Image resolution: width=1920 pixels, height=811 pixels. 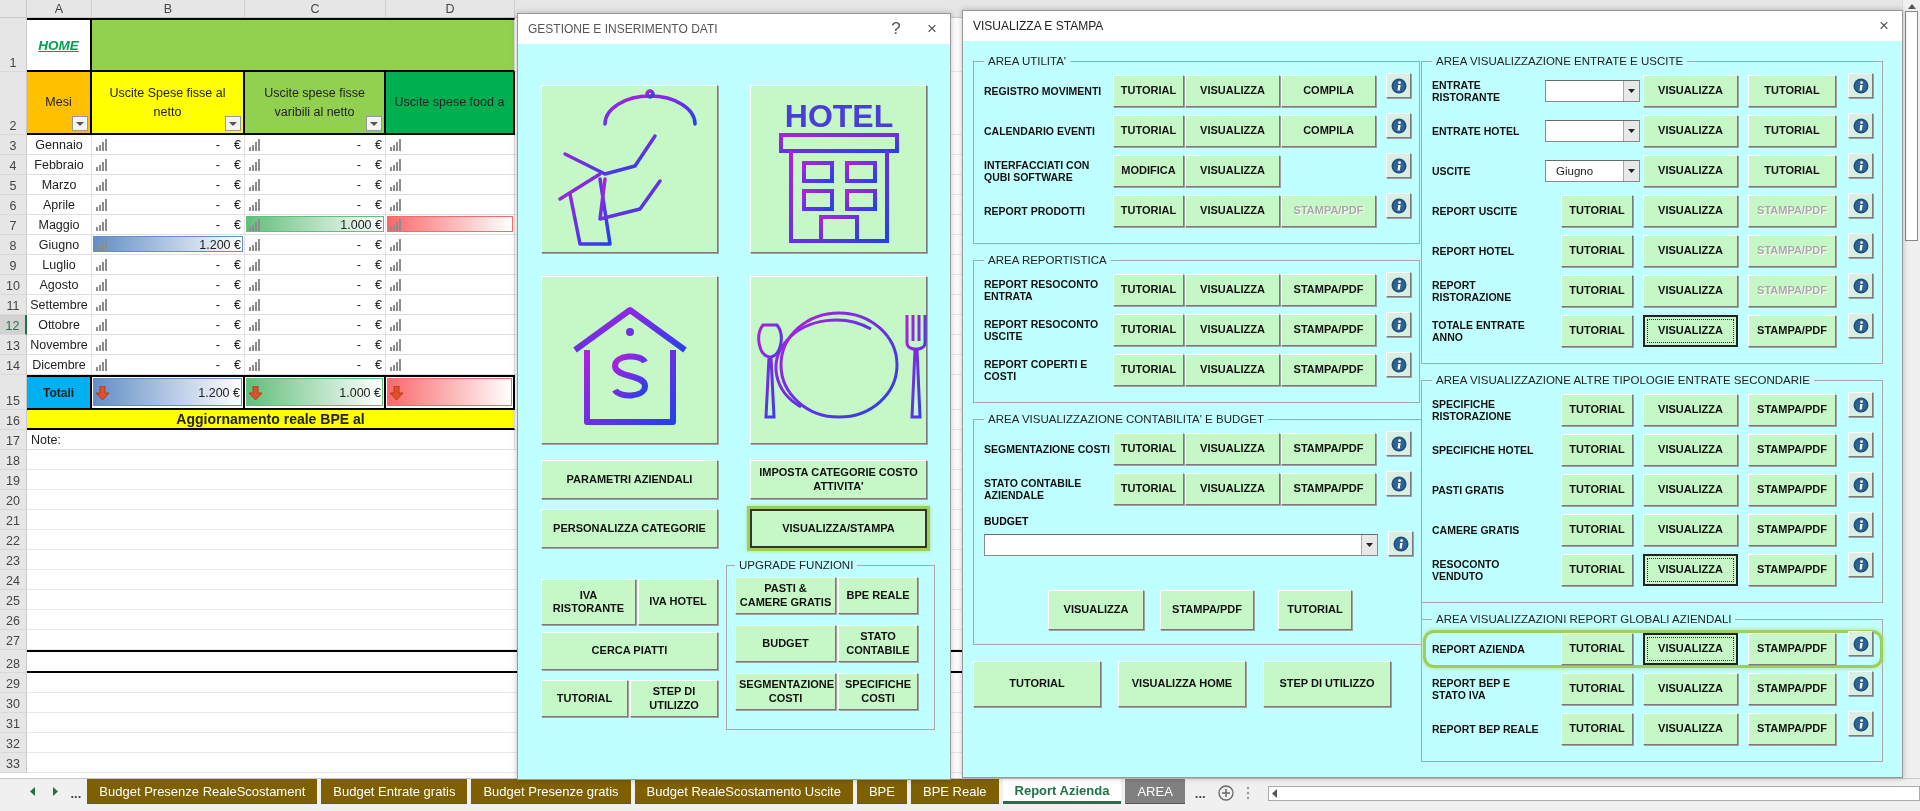 What do you see at coordinates (13, 683) in the screenshot?
I see `row-header: 29` at bounding box center [13, 683].